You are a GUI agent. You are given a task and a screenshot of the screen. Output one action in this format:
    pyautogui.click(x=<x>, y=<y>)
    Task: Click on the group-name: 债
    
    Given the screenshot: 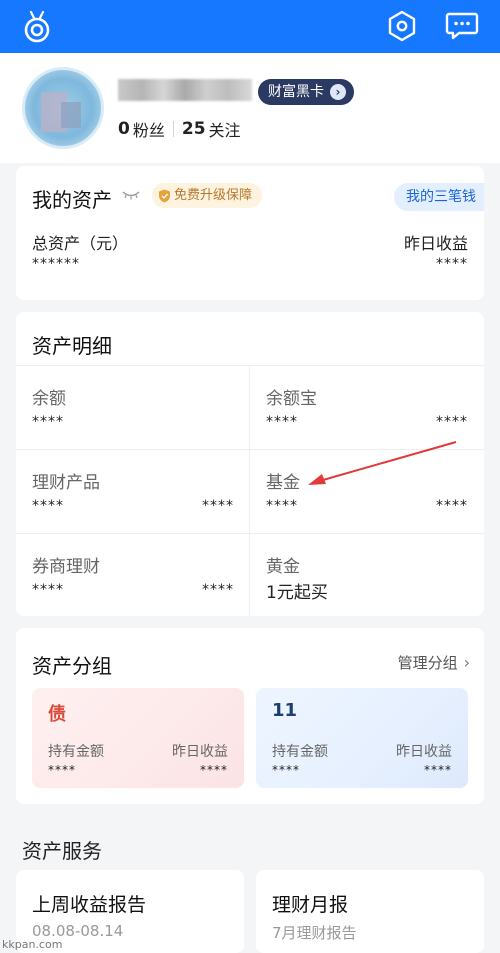 What is the action you would take?
    pyautogui.click(x=57, y=714)
    